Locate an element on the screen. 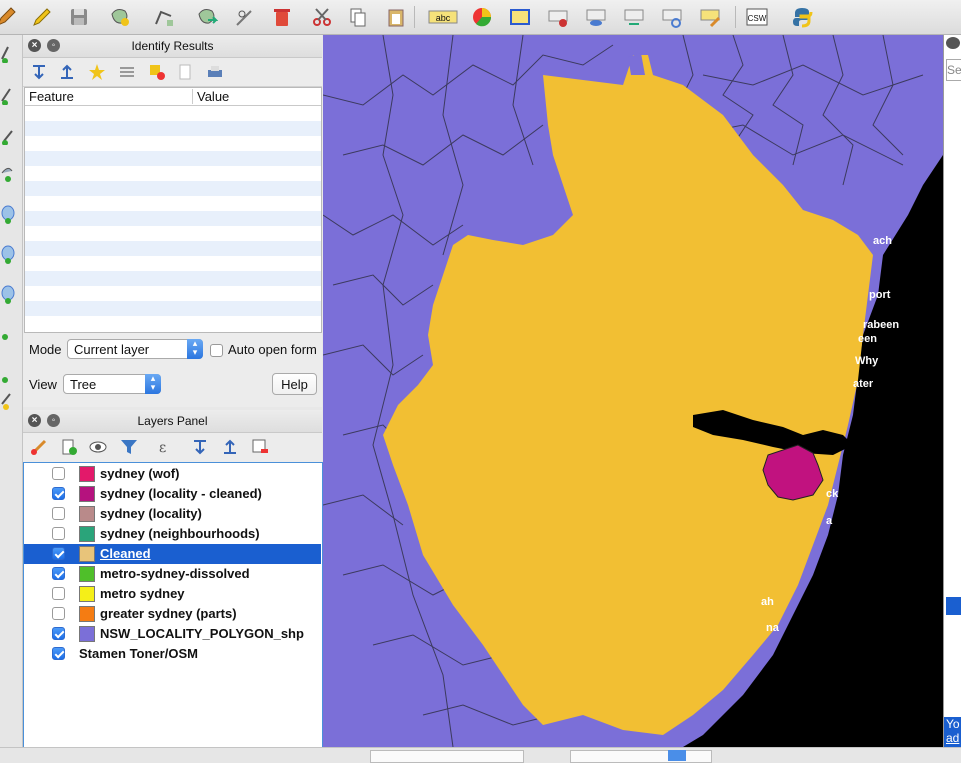  chevron-updown-icon: ▴ ▾ is located at coordinates (195, 349).